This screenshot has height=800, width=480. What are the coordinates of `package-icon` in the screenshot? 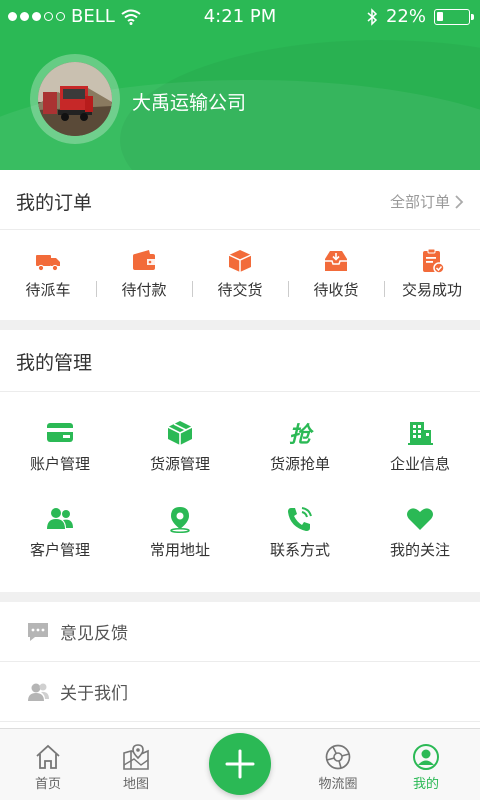 It's located at (240, 261).